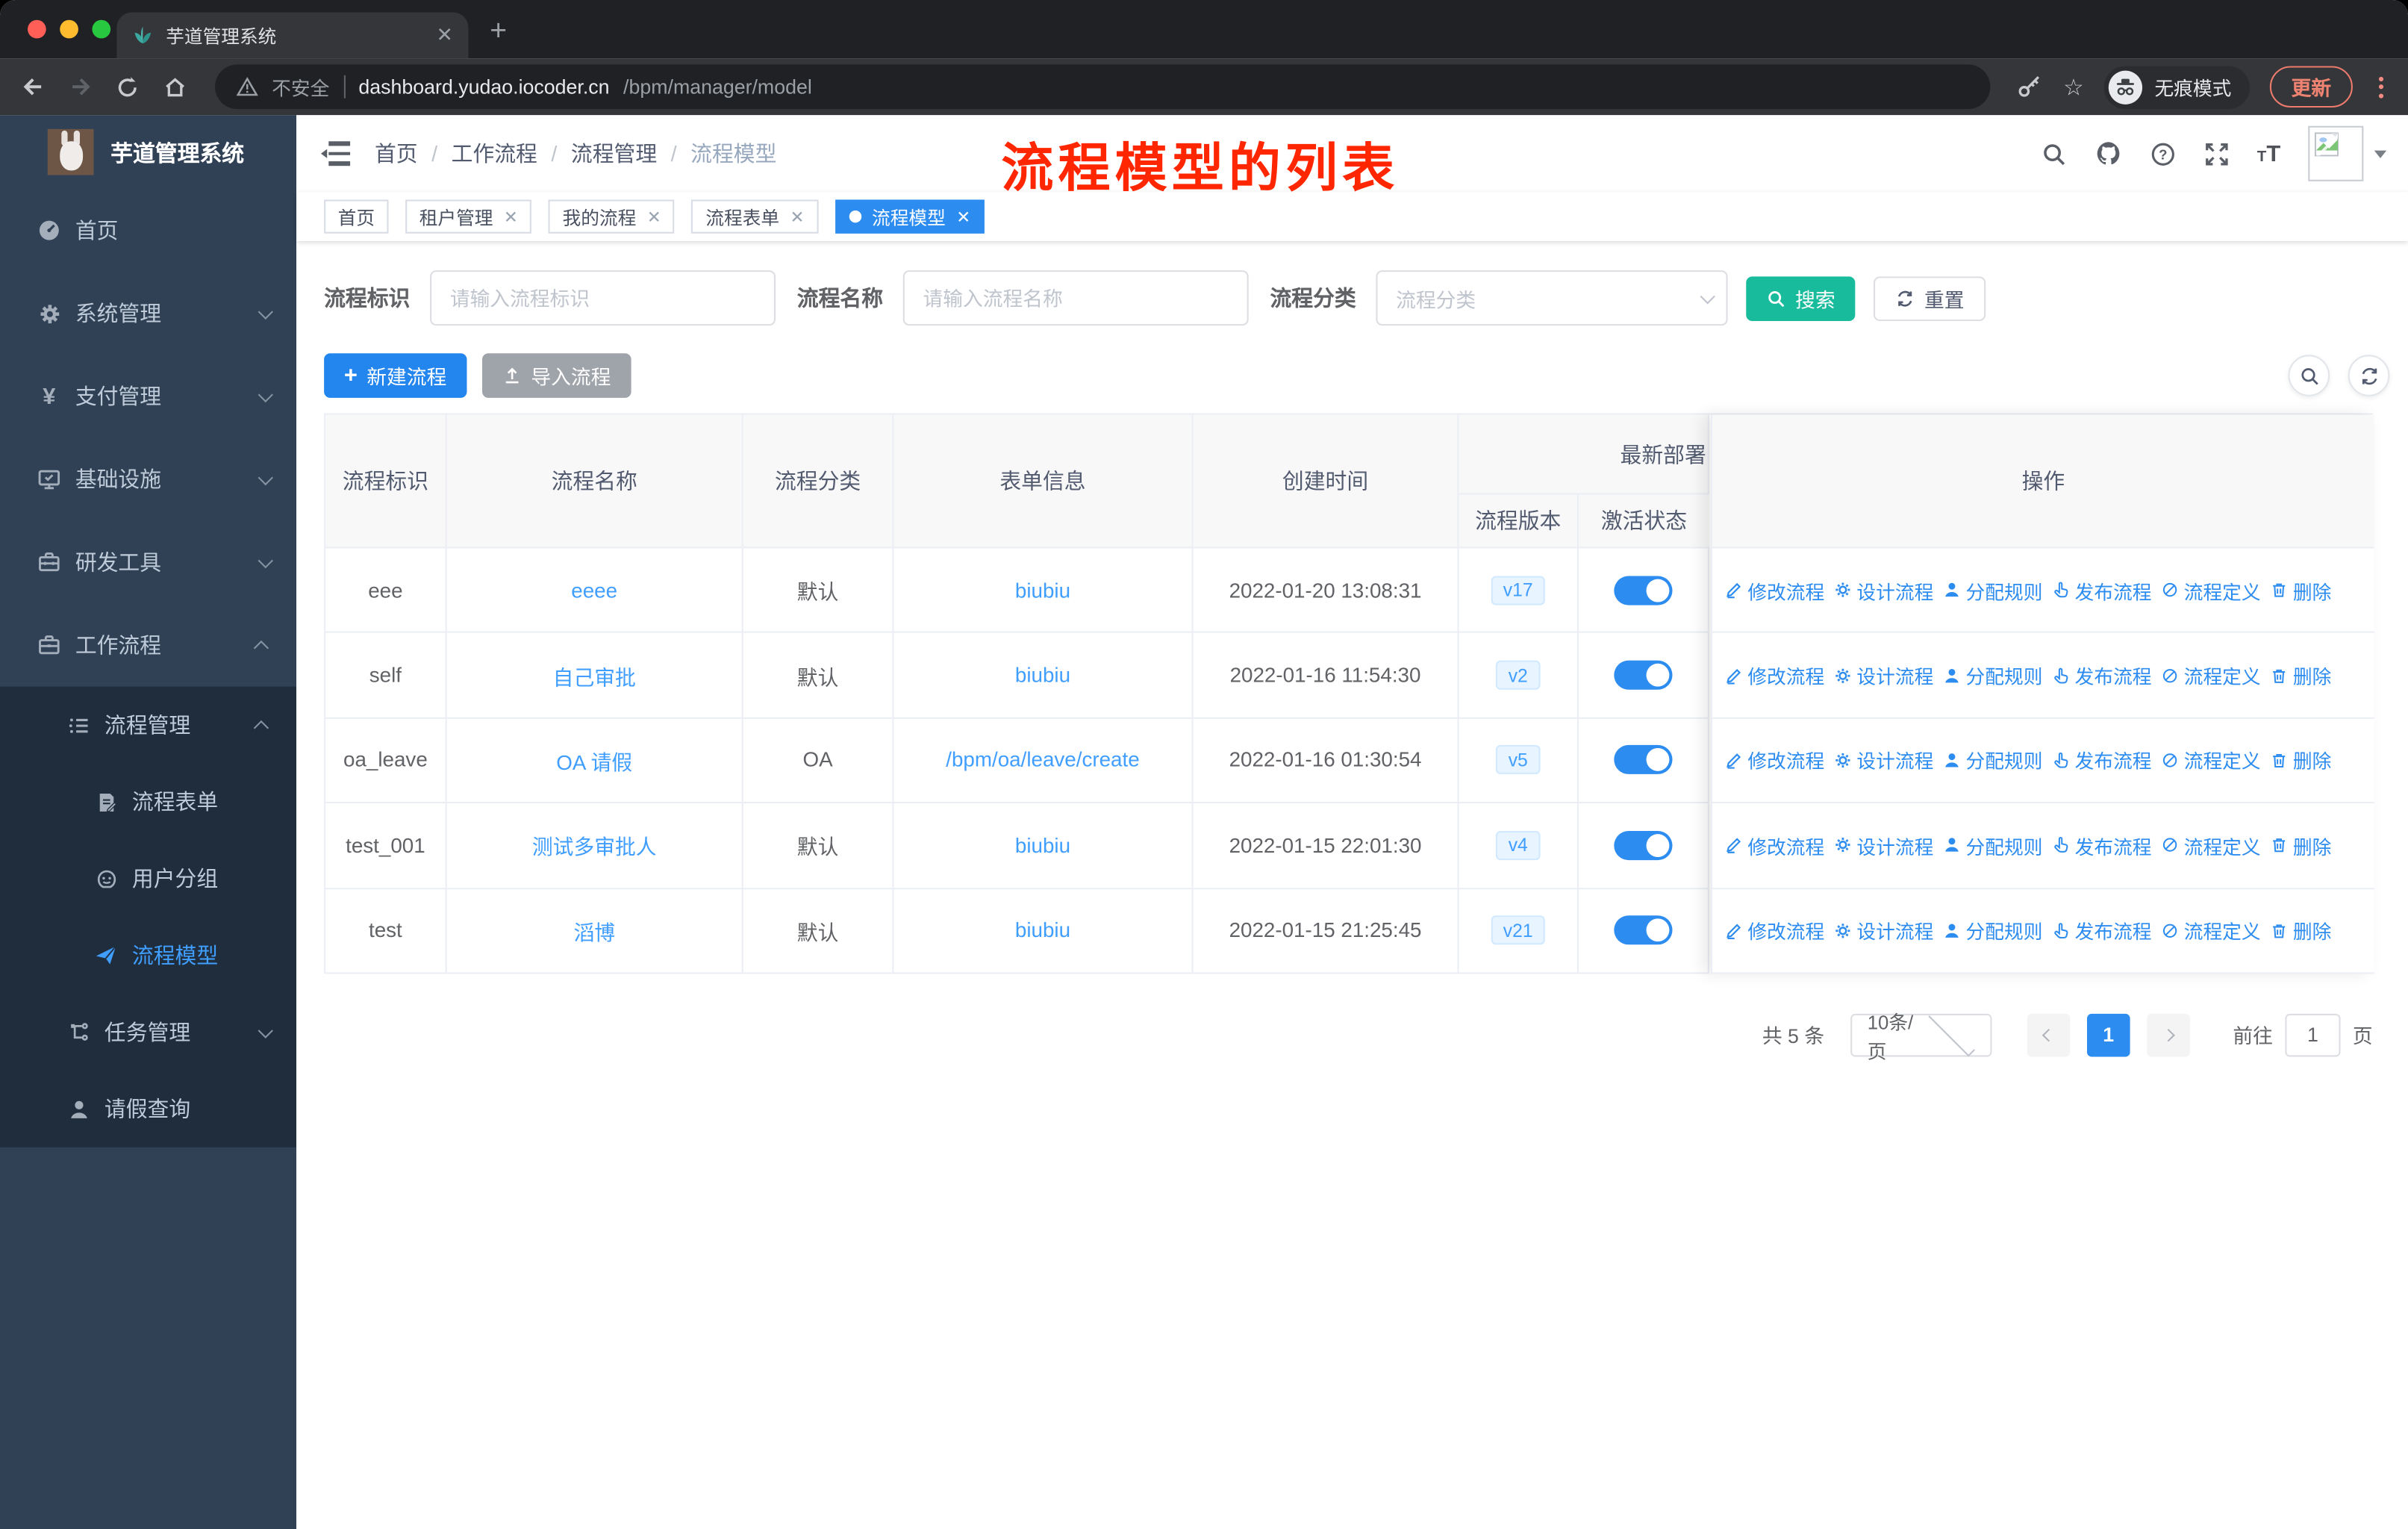 The width and height of the screenshot is (2408, 1529). What do you see at coordinates (292, 35) in the screenshot?
I see `browser-tab: 芋道管理系统 ✕` at bounding box center [292, 35].